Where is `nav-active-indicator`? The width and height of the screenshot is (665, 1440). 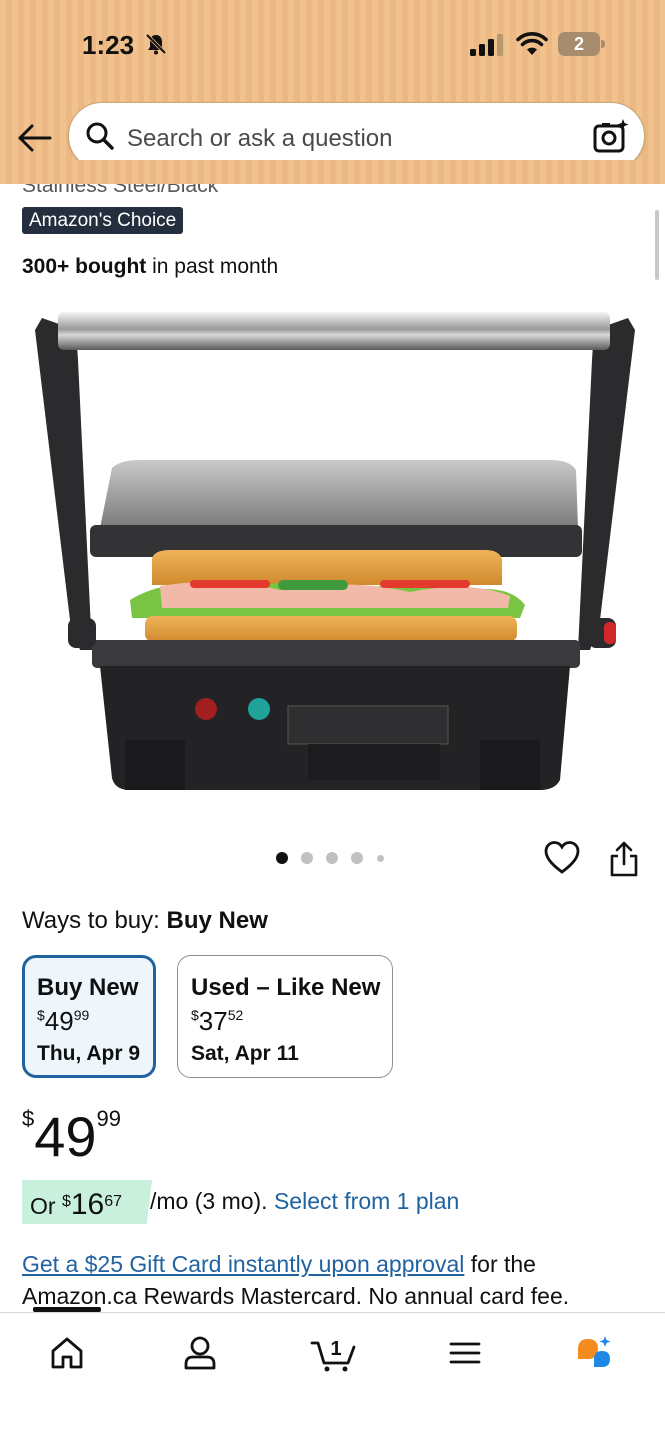 nav-active-indicator is located at coordinates (67, 1309).